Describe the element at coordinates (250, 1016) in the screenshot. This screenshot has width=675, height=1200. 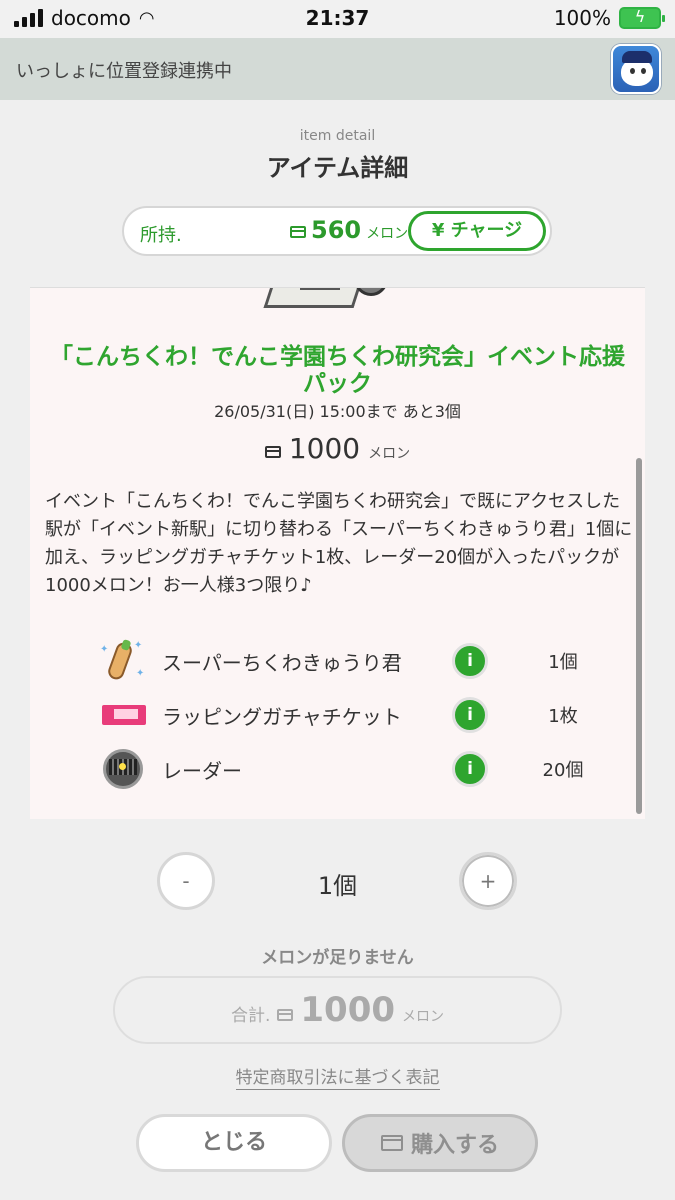
I see `total-label: 合計.` at that location.